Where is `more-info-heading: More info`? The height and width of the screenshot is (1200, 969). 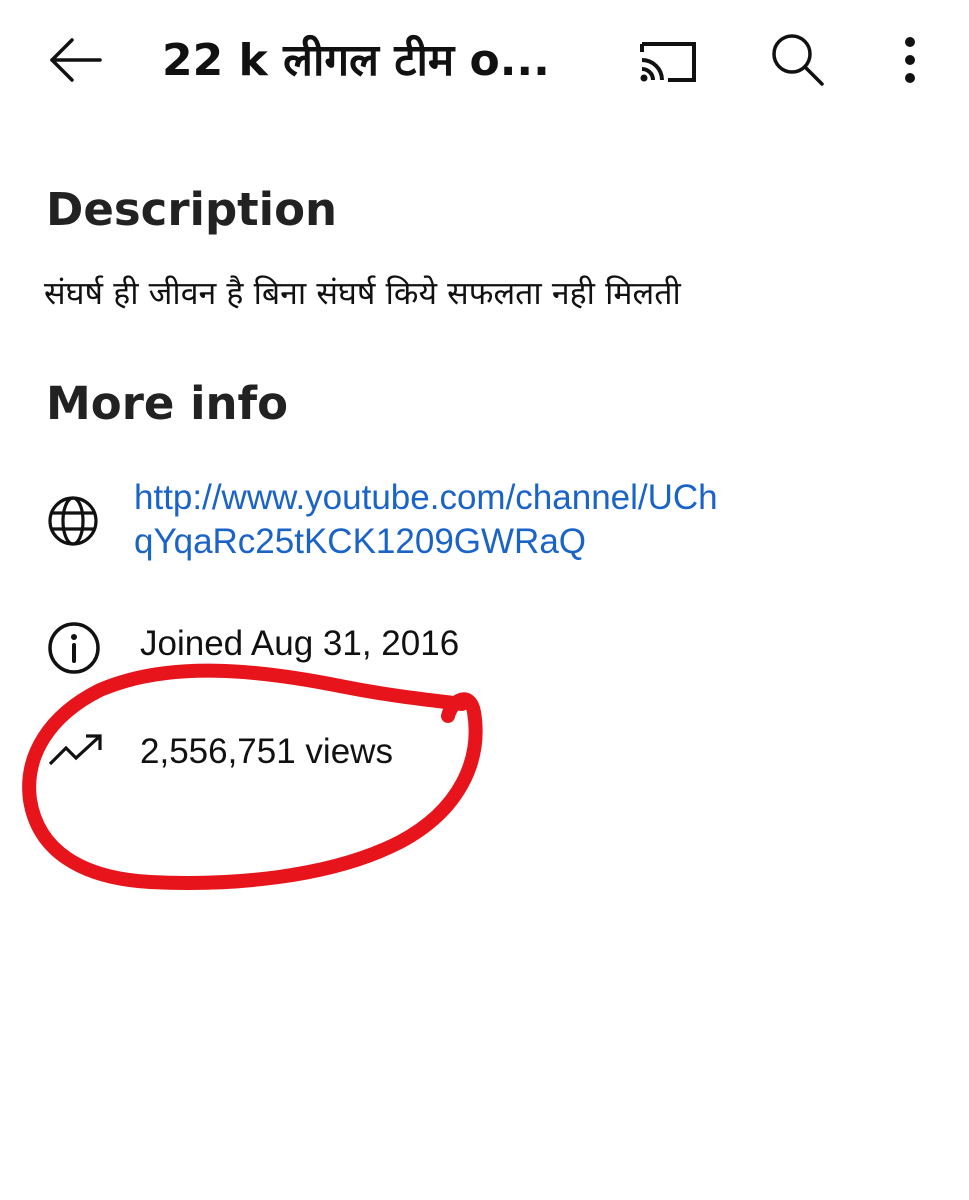
more-info-heading: More info is located at coordinates (167, 403).